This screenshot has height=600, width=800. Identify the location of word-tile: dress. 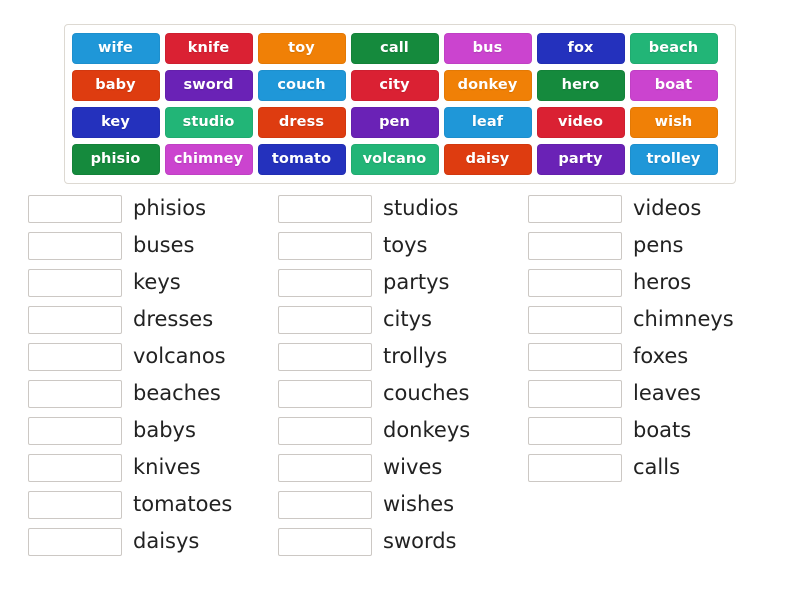
(301, 122).